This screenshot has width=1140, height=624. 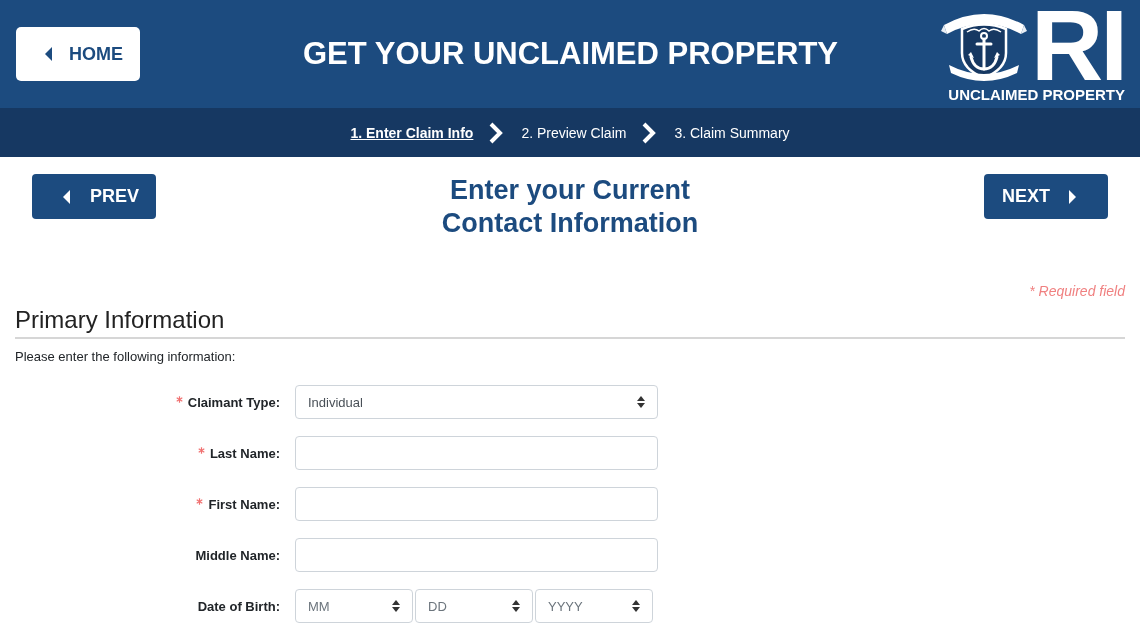 I want to click on caret-right-icon, so click(x=1072, y=196).